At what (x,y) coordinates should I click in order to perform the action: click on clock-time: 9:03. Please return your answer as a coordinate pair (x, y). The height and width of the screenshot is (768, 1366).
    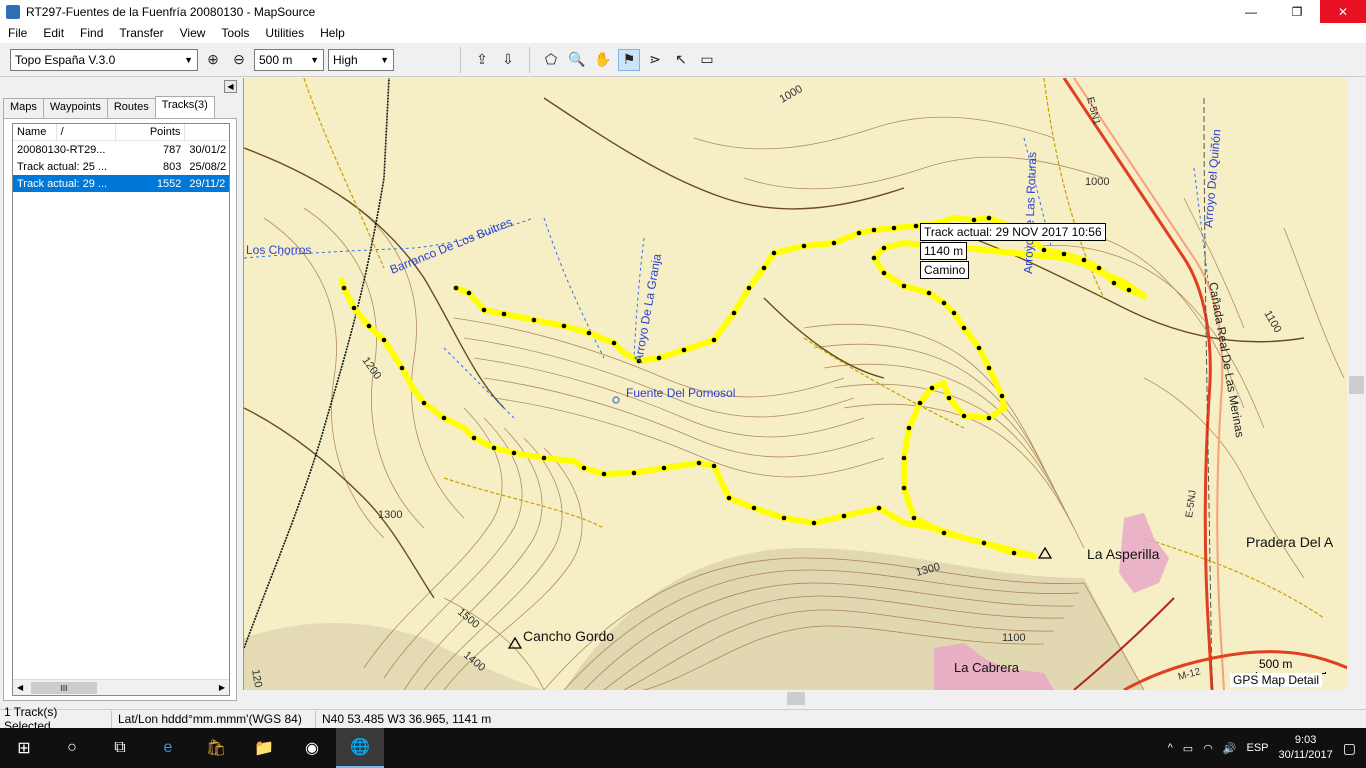
    Looking at the image, I should click on (1305, 740).